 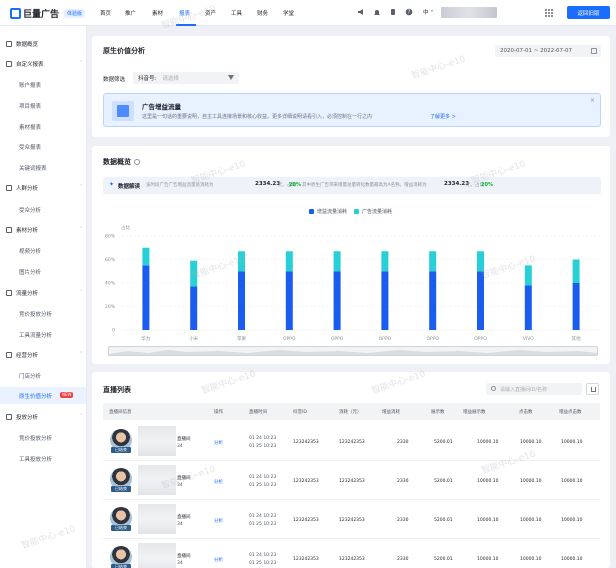 I want to click on brand-logo: 巨量广告, so click(x=34, y=13).